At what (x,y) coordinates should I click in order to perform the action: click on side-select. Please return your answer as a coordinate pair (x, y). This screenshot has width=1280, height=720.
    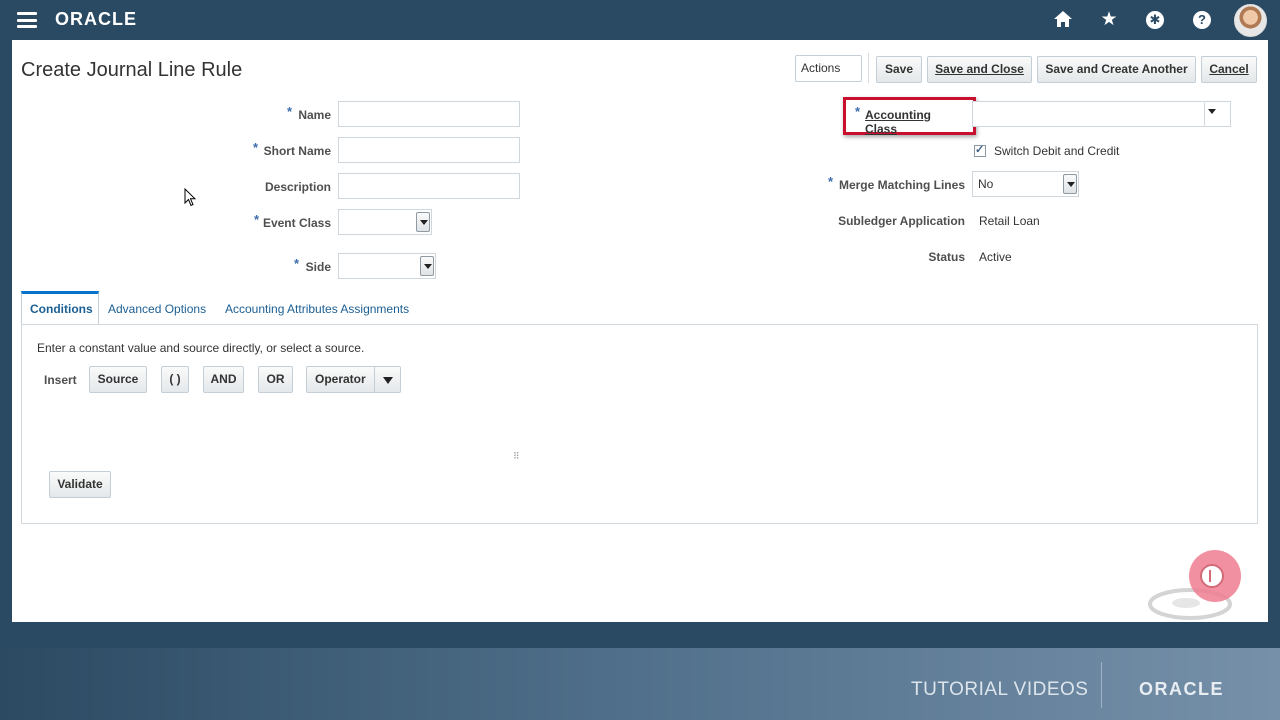
    Looking at the image, I should click on (387, 266).